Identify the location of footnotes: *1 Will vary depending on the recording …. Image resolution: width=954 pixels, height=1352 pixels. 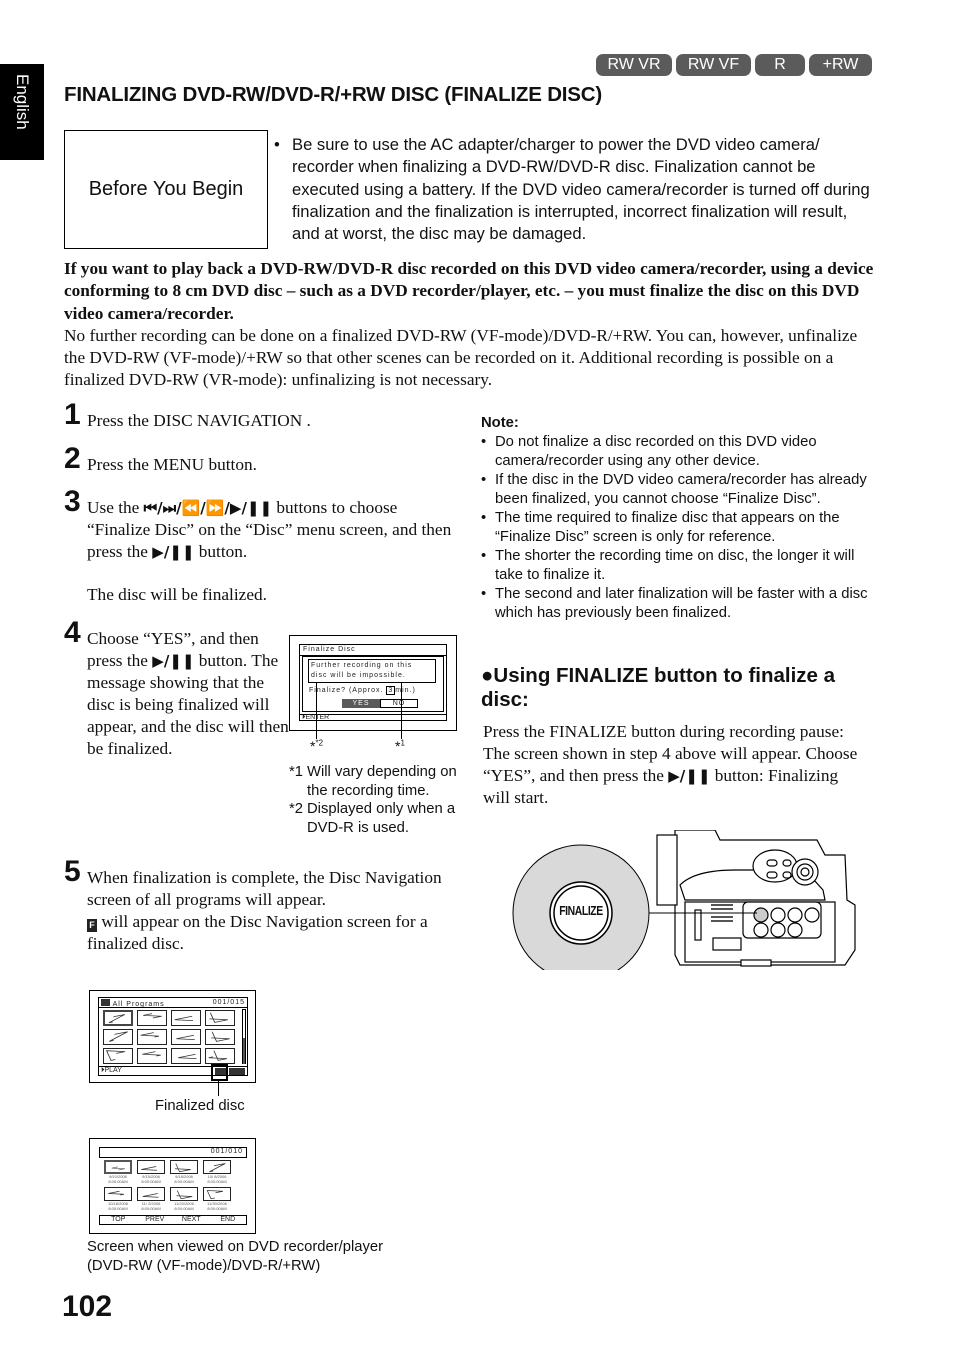
(374, 800).